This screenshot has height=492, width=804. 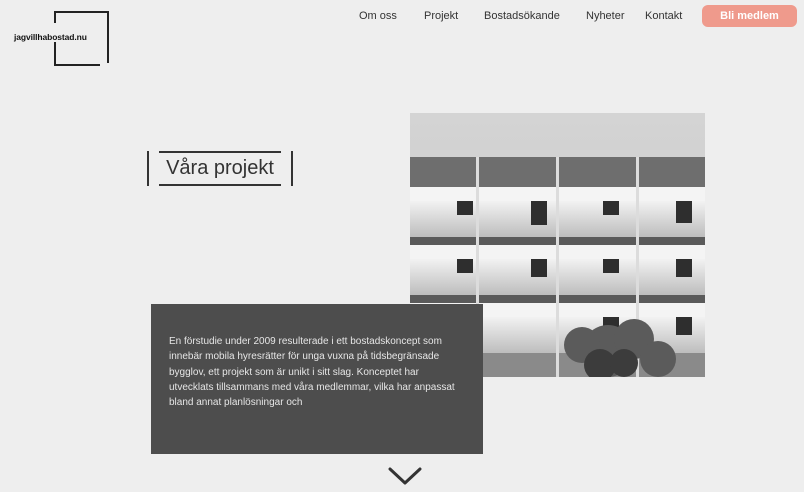 I want to click on become-member-button: Bli medlem, so click(x=749, y=16).